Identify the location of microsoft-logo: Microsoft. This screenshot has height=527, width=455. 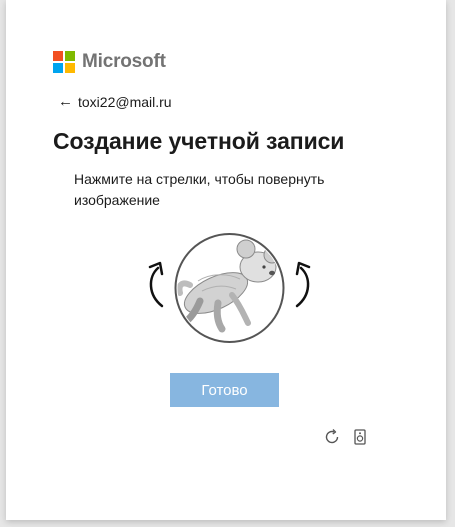
(109, 62).